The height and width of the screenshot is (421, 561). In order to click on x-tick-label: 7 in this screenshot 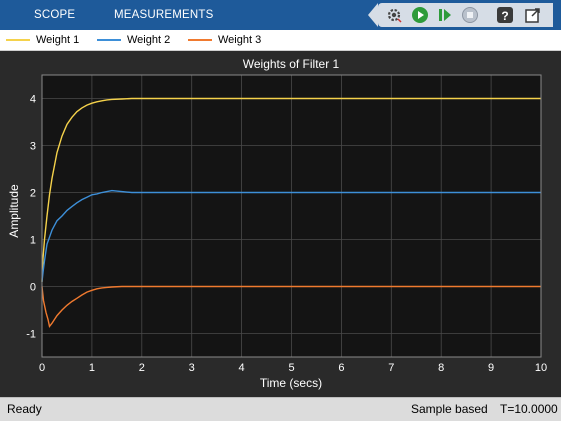, I will do `click(391, 368)`.